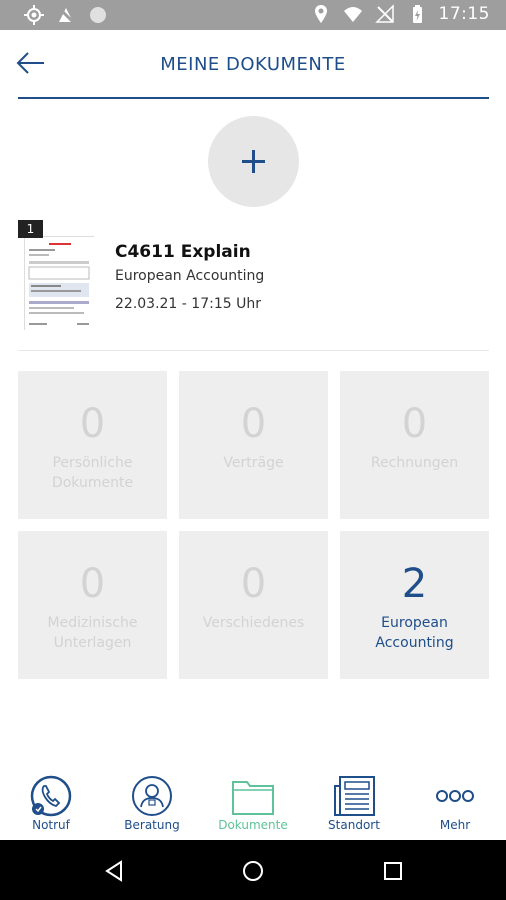  I want to click on document-date: 22.03.21 - 17:15 Uhr, so click(188, 304).